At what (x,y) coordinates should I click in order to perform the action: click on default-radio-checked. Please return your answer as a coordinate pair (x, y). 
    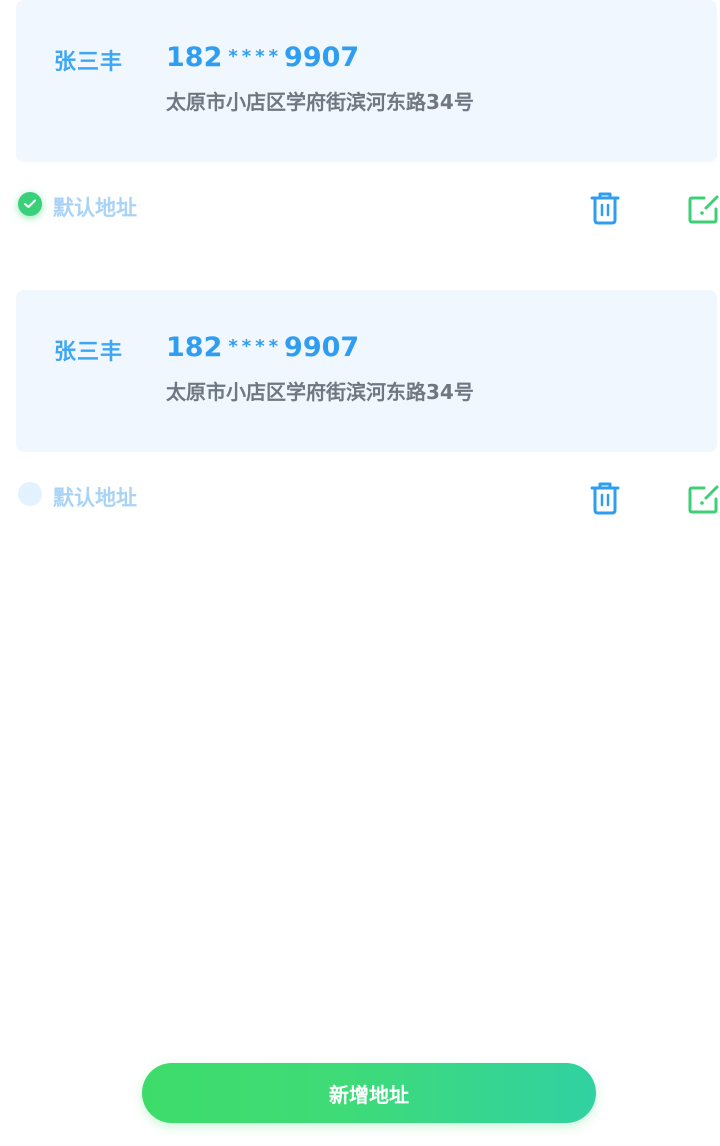
    Looking at the image, I should click on (30, 204).